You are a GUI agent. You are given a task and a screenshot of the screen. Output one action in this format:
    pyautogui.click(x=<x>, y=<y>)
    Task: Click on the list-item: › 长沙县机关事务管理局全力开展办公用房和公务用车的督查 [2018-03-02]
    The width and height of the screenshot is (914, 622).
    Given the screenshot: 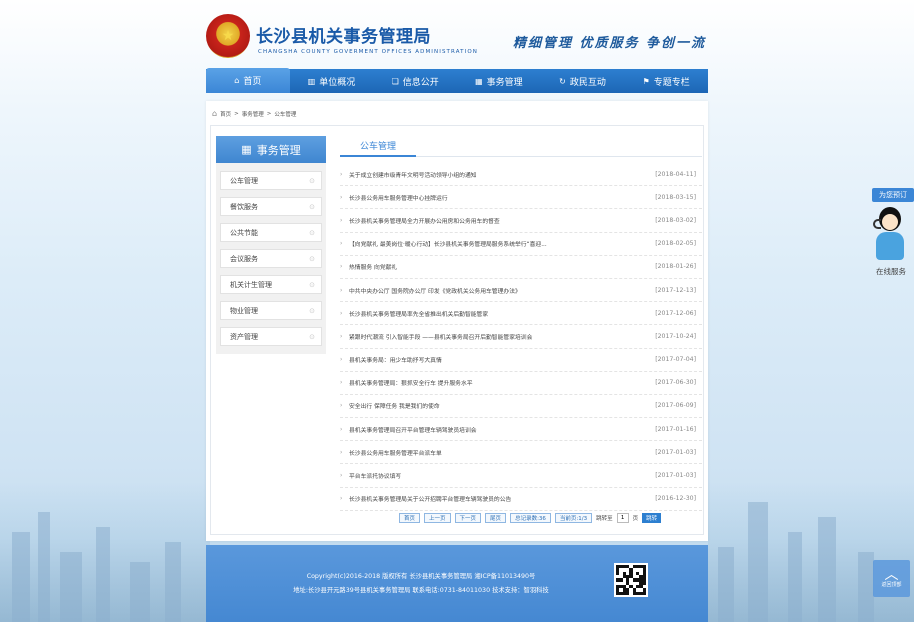 What is the action you would take?
    pyautogui.click(x=521, y=221)
    